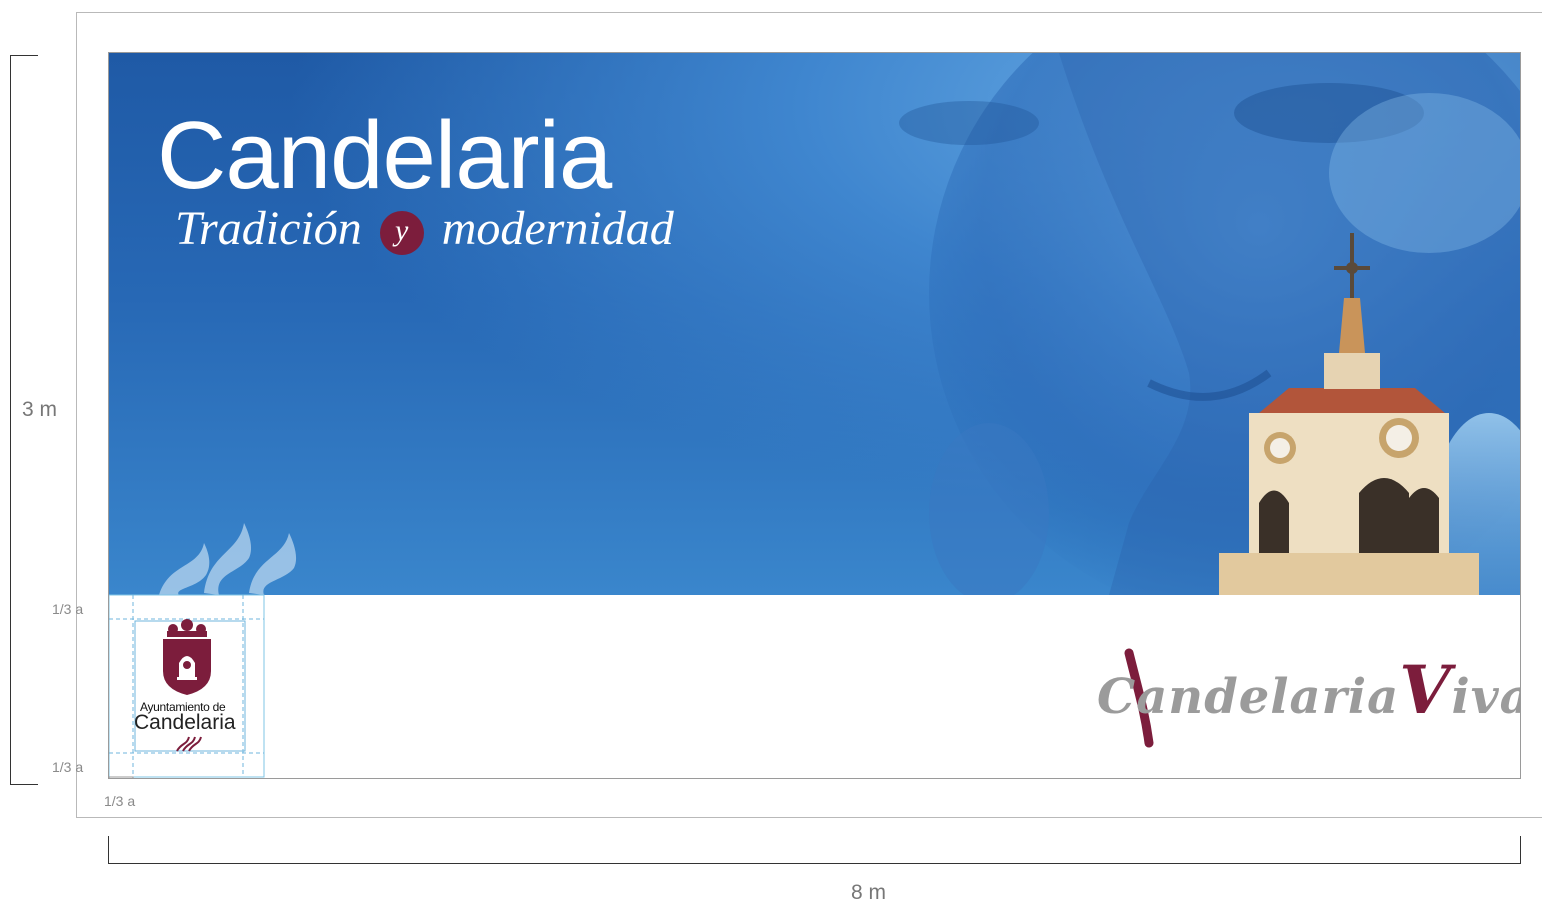 This screenshot has width=1542, height=905. I want to click on candelaria-viva-logo: CandelariaViva, so click(1308, 690).